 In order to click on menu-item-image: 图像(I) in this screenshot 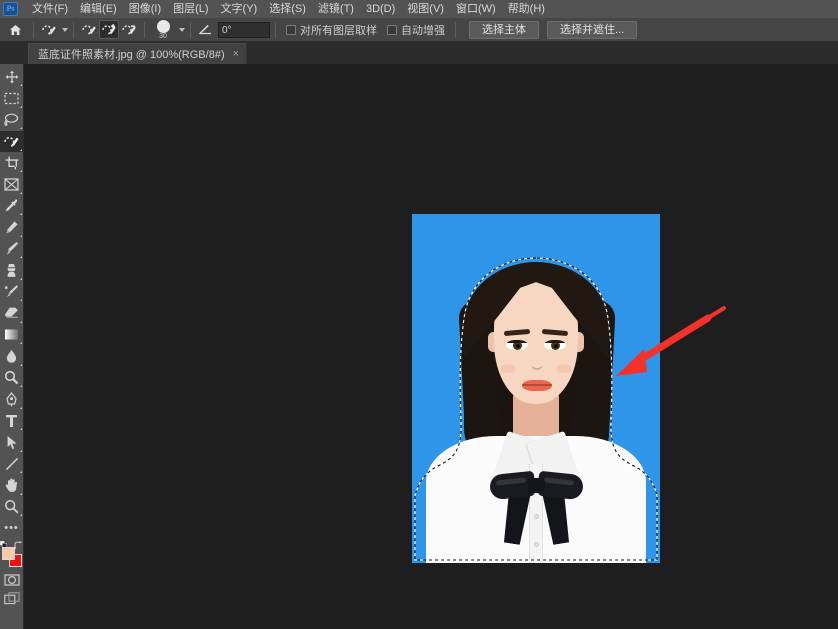, I will do `click(145, 9)`.